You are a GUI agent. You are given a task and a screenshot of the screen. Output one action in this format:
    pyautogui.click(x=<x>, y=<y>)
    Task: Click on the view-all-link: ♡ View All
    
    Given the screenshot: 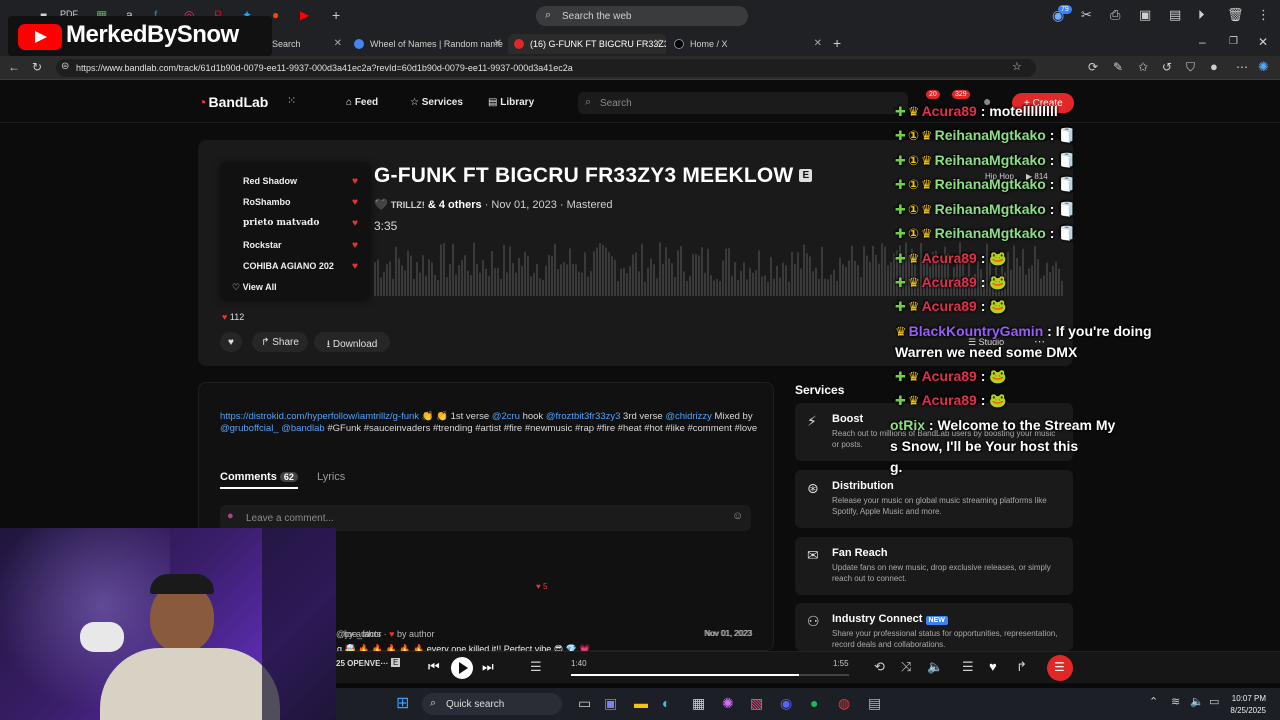 What is the action you would take?
    pyautogui.click(x=254, y=287)
    